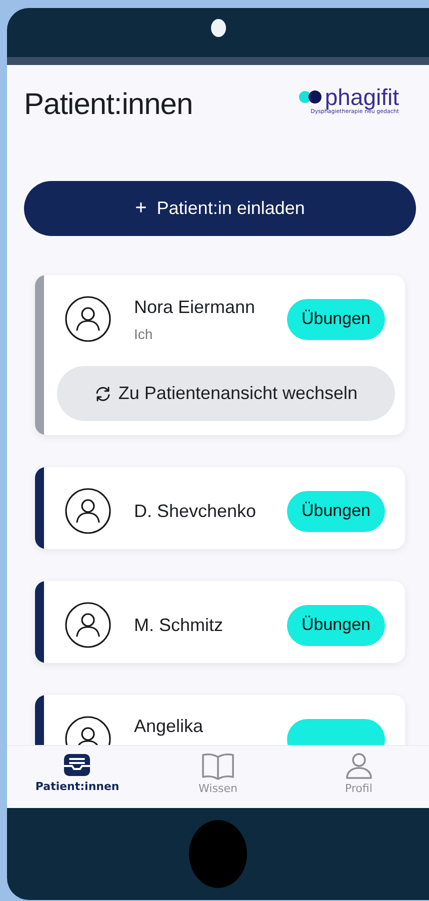  I want to click on patient-name: Angelika, so click(169, 726).